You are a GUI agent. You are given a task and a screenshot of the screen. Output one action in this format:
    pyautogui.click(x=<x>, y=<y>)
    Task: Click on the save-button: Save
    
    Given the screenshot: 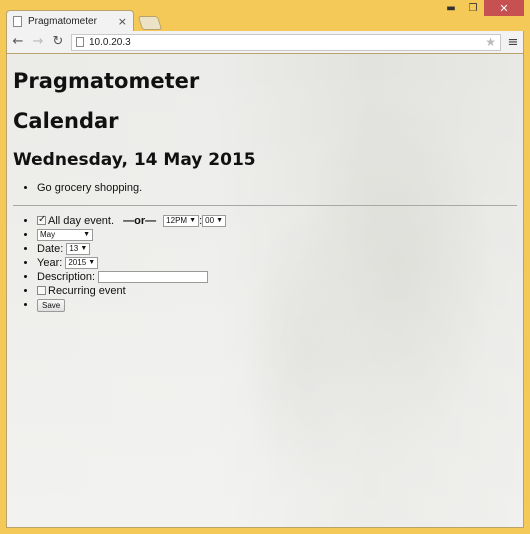 What is the action you would take?
    pyautogui.click(x=51, y=305)
    